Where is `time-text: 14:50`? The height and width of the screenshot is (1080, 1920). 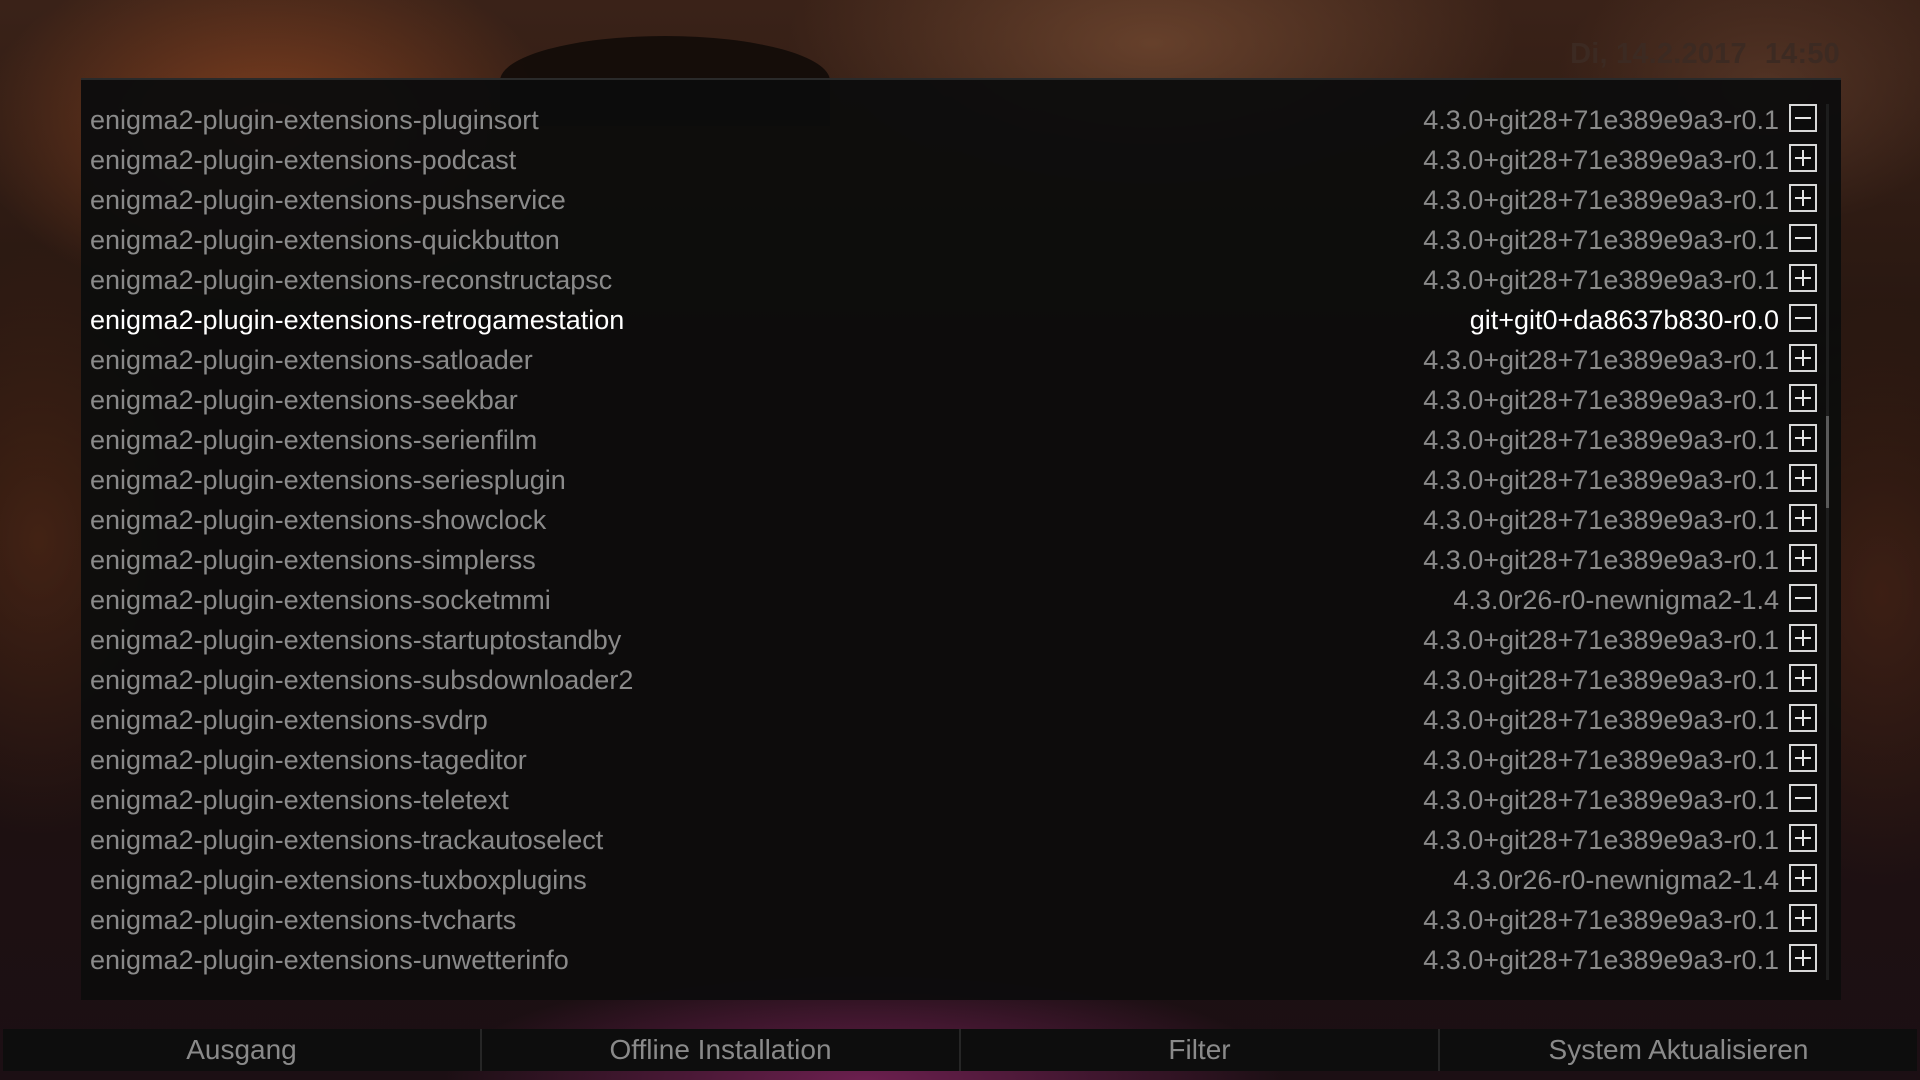
time-text: 14:50 is located at coordinates (1802, 54).